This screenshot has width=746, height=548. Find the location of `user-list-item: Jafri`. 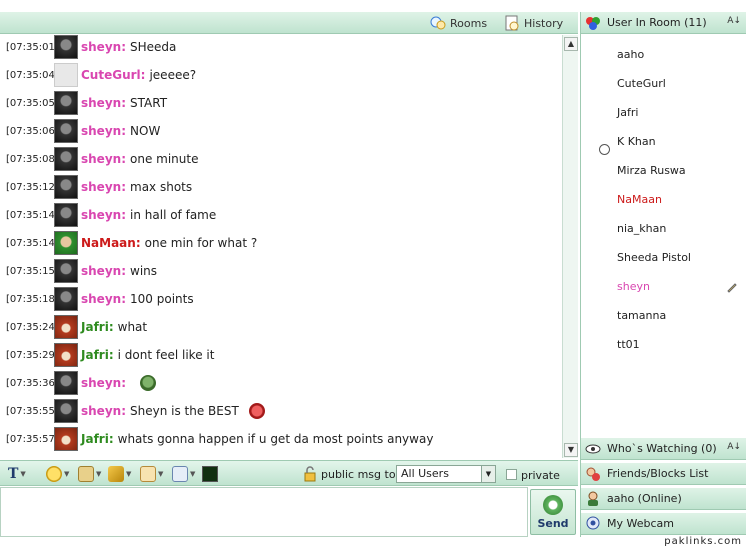

user-list-item: Jafri is located at coordinates (627, 112).